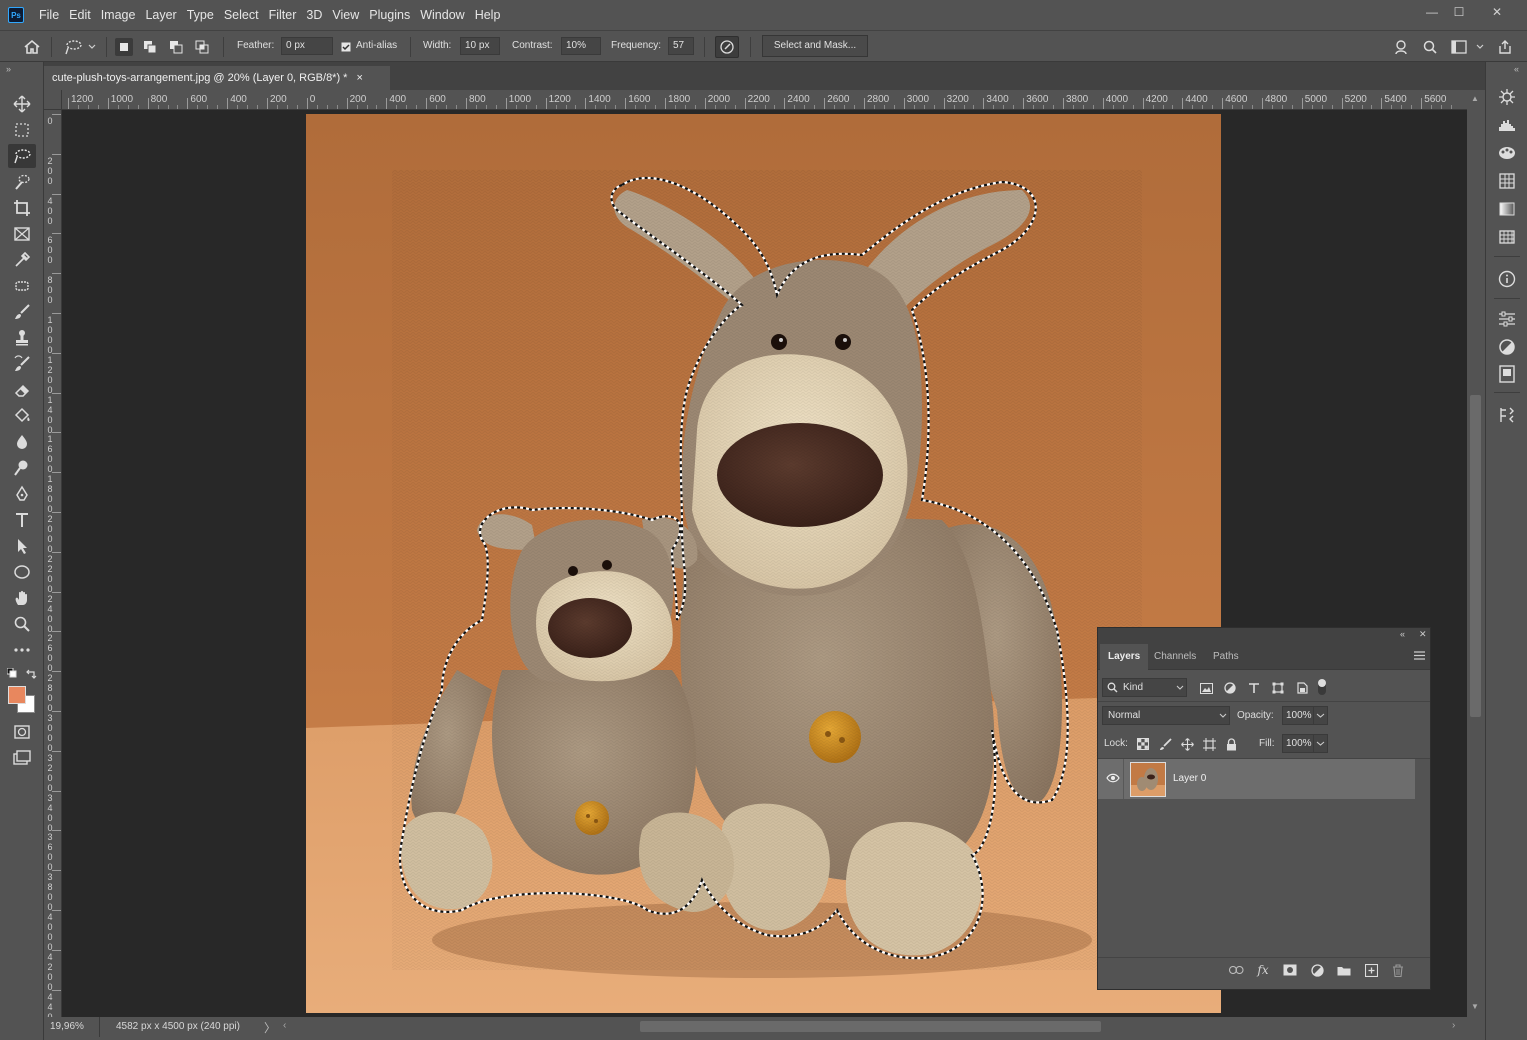 The height and width of the screenshot is (1040, 1527). I want to click on histogram-icon, so click(1507, 125).